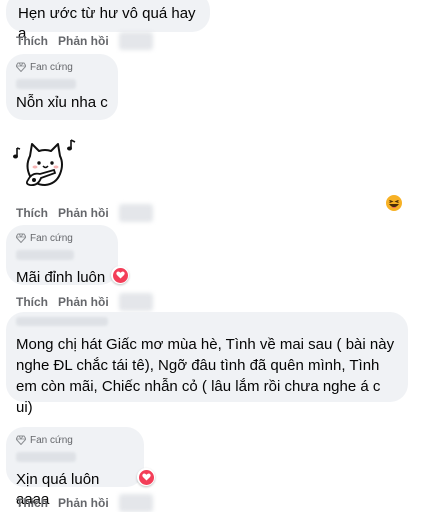 Image resolution: width=448 pixels, height=512 pixels. I want to click on comment-actions-6: Thích Phản hồi, so click(84, 503).